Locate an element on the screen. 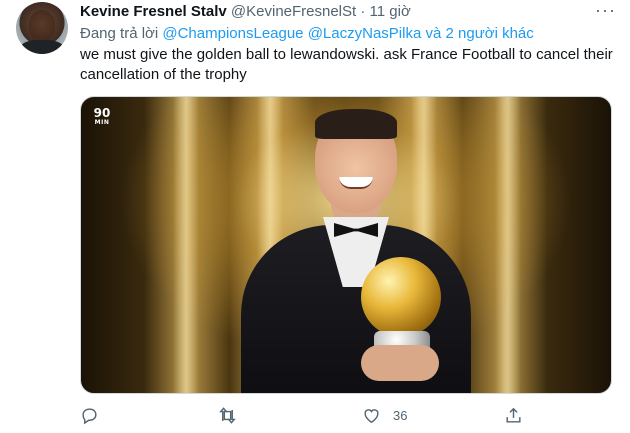 Image resolution: width=630 pixels, height=433 pixels. retweet-icon is located at coordinates (227, 415).